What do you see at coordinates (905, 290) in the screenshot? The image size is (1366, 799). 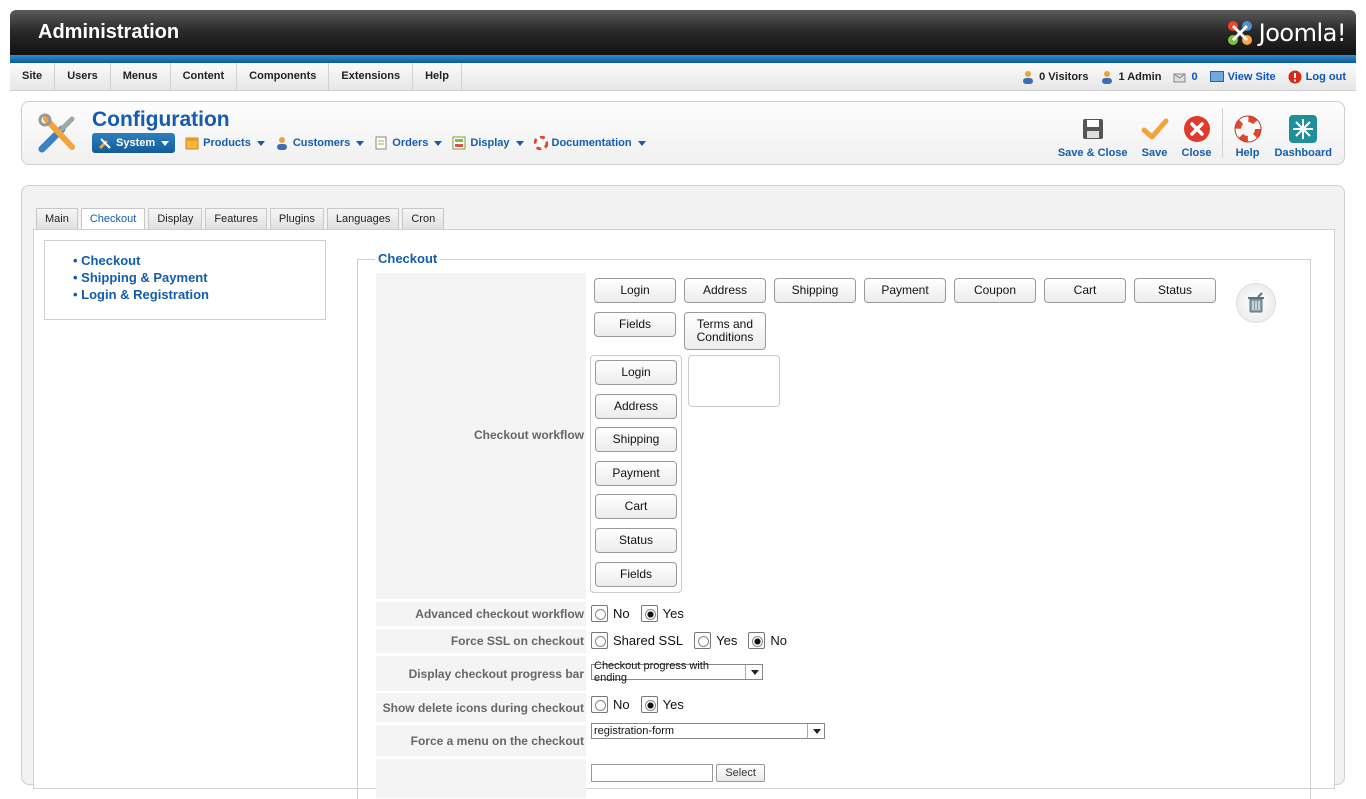 I see `workflow-available-payment: Payment` at bounding box center [905, 290].